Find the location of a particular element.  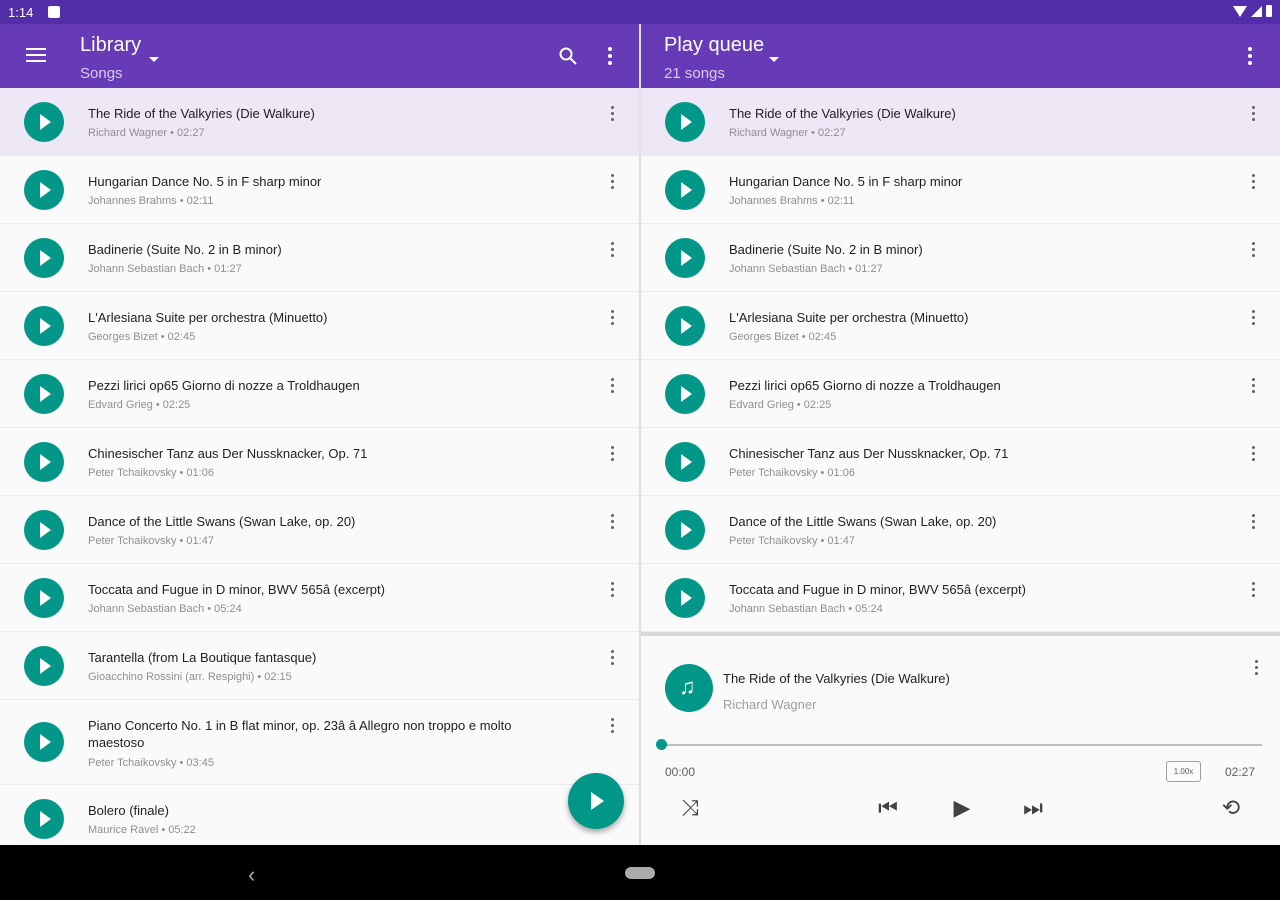

song-meta: Johannes Brahms • 02:11 is located at coordinates (151, 201).